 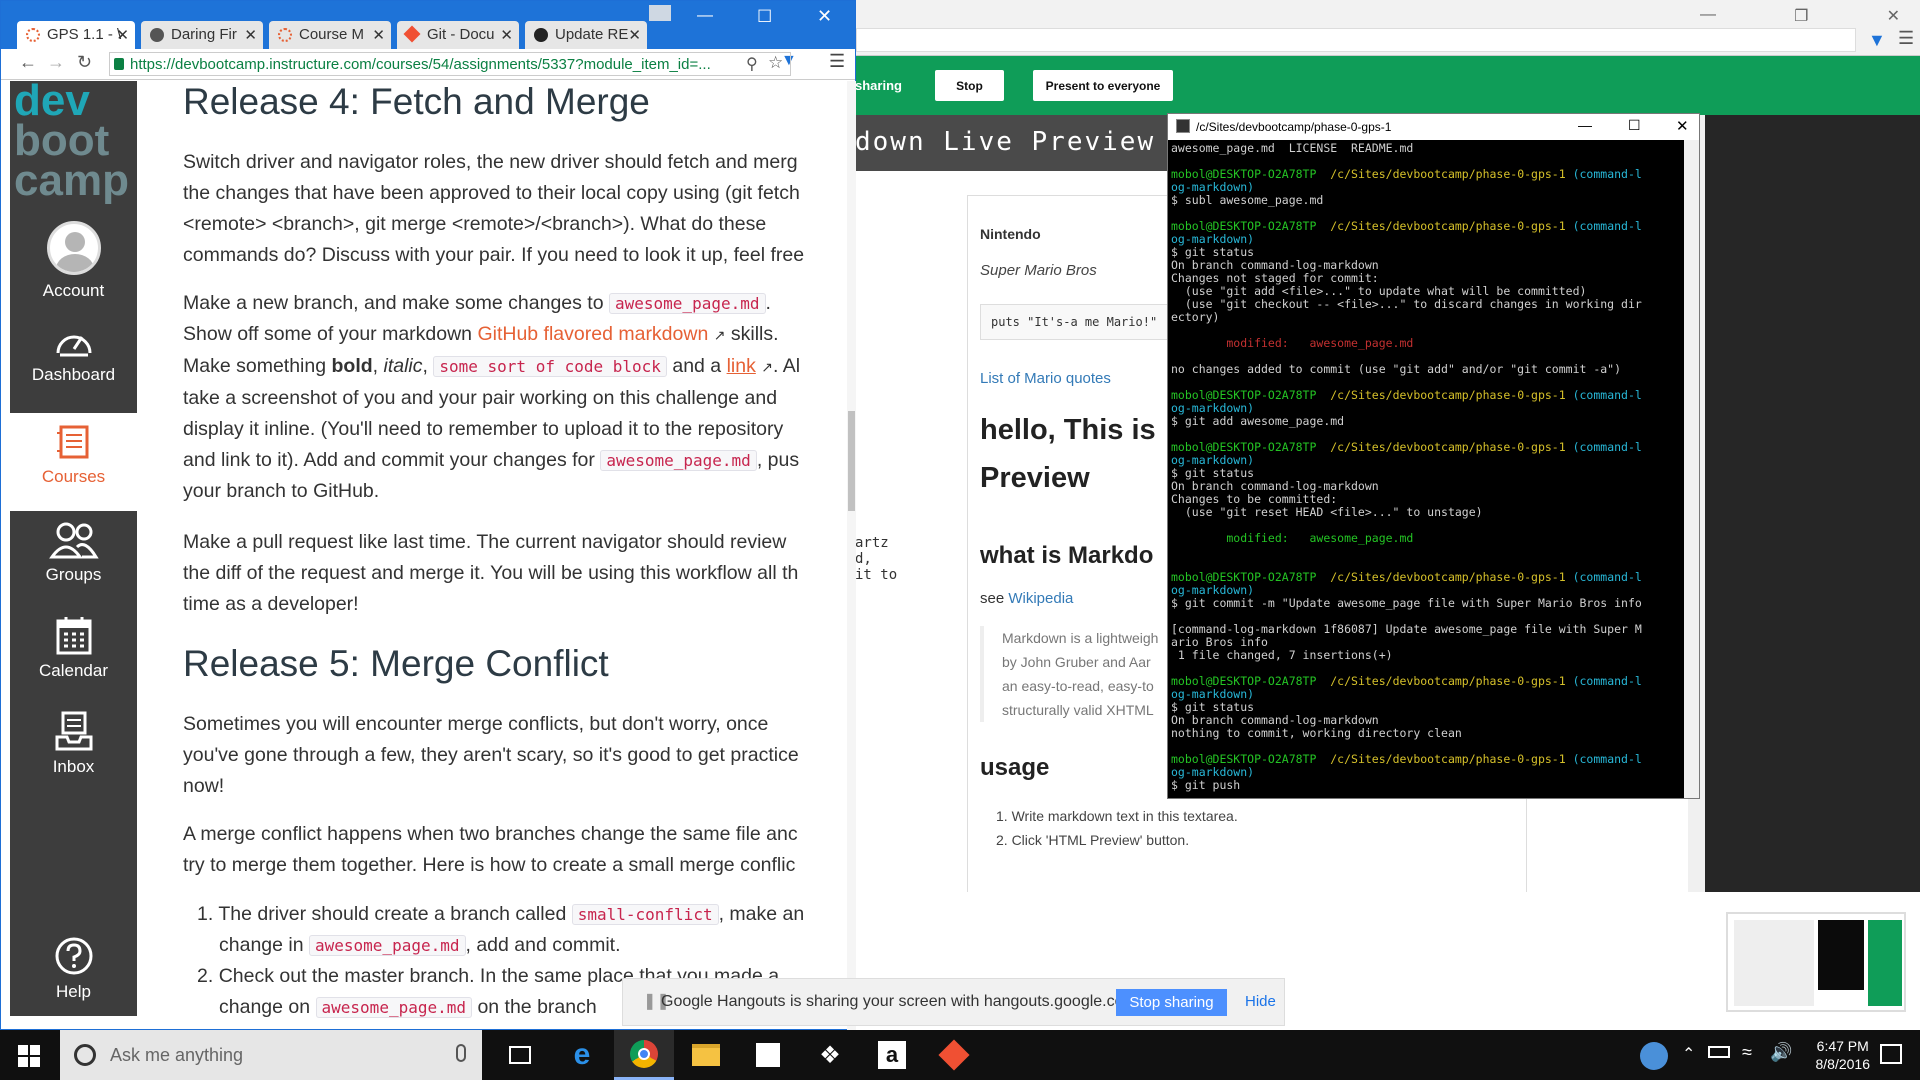 I want to click on terminal-line: $ git add awesome_page.md, so click(x=1258, y=421).